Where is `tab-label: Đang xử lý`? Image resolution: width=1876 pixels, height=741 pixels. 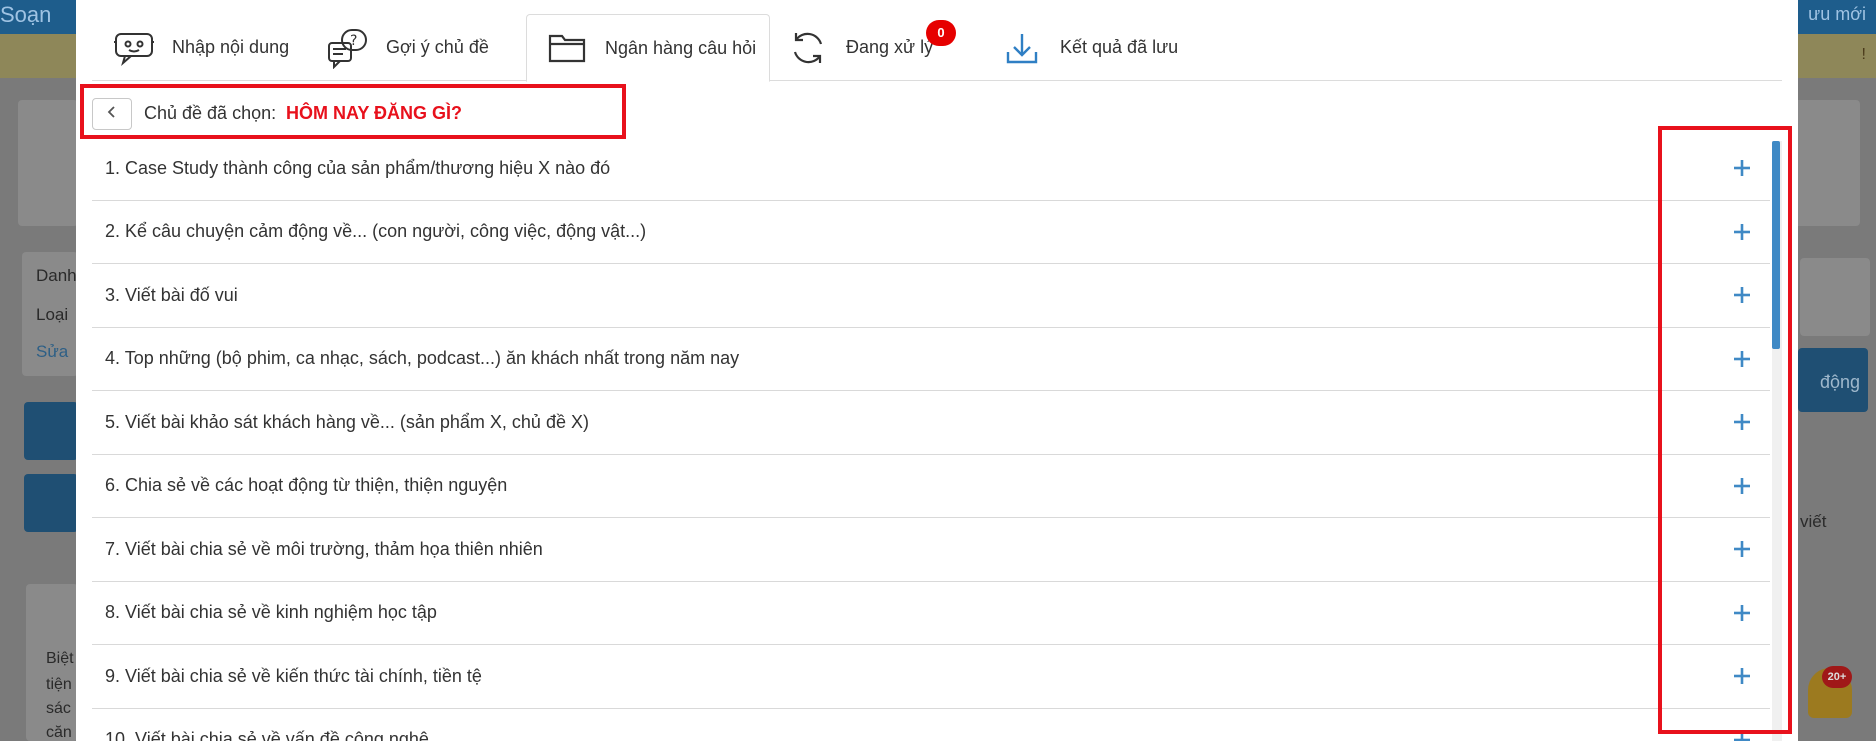 tab-label: Đang xử lý is located at coordinates (890, 47).